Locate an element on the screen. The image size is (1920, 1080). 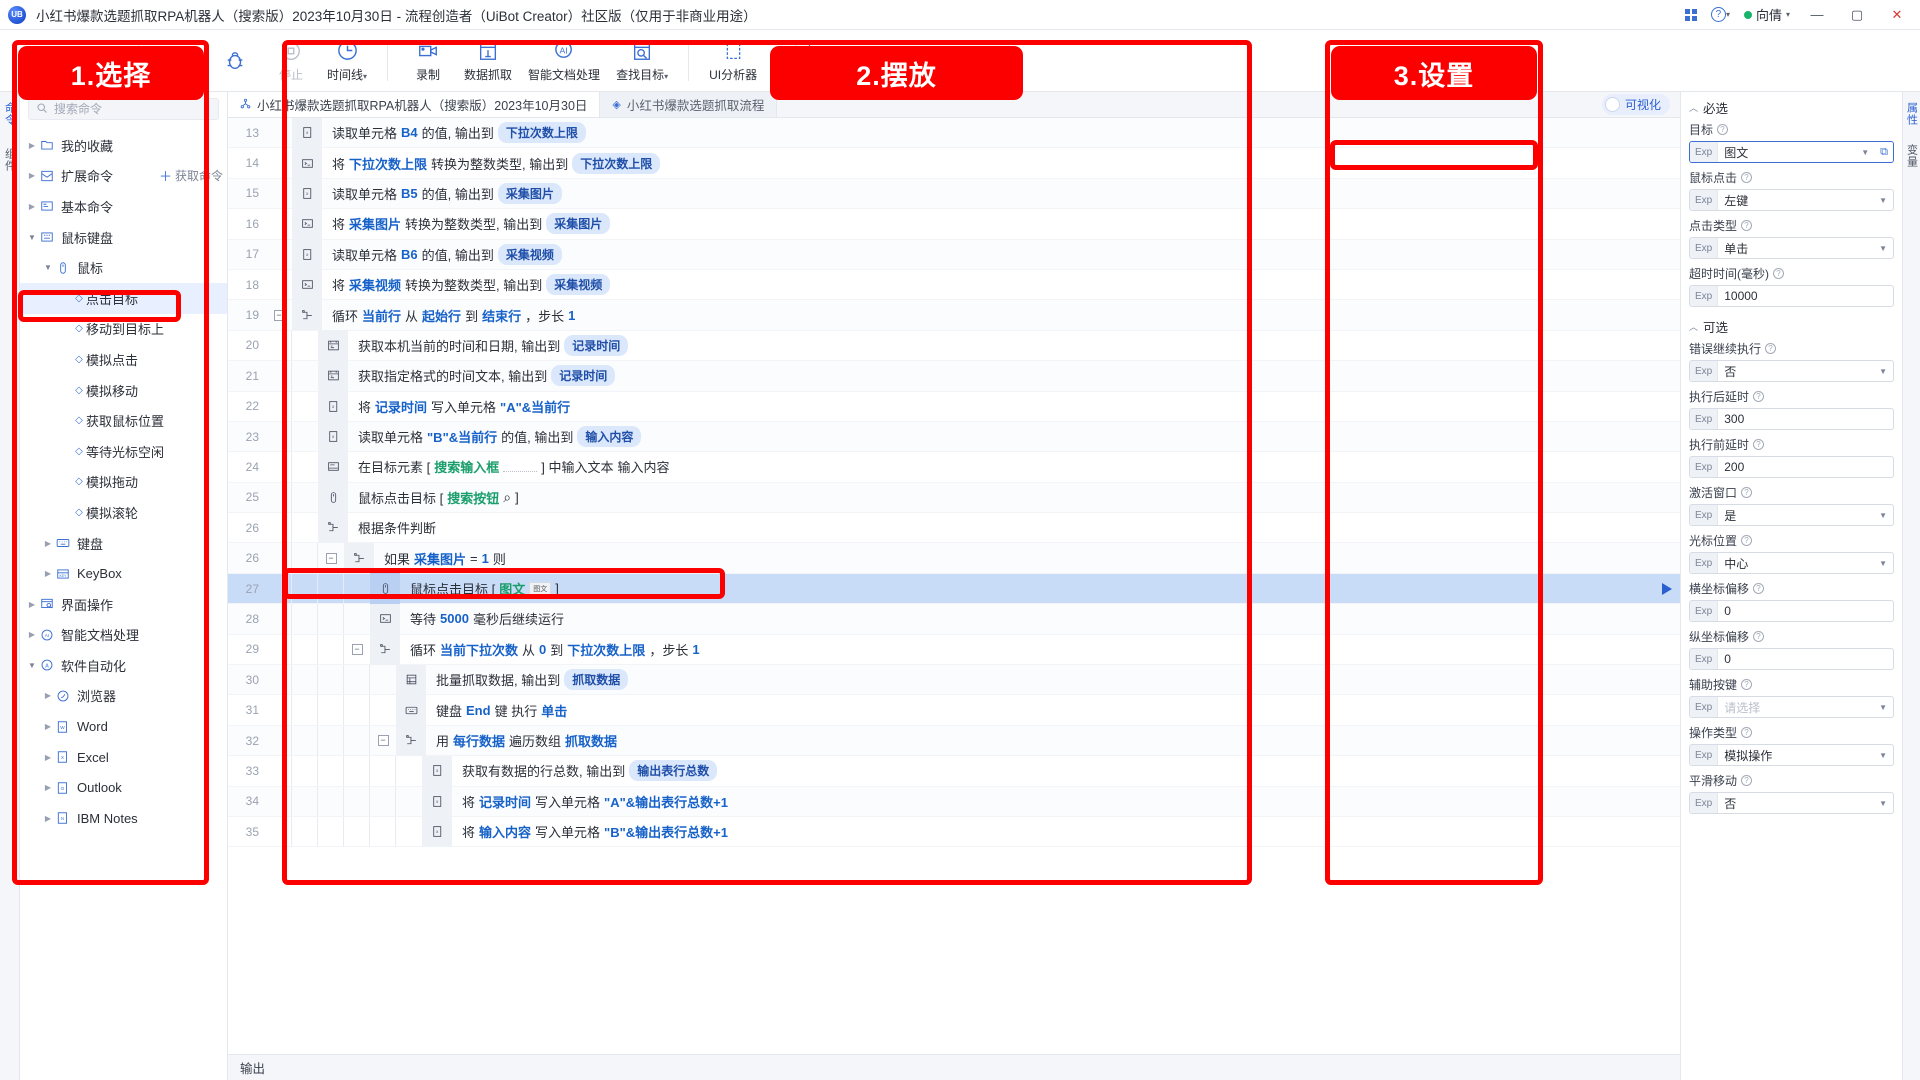
sidebar-item-6: ◇ 移动到目标上 is located at coordinates (123, 329).